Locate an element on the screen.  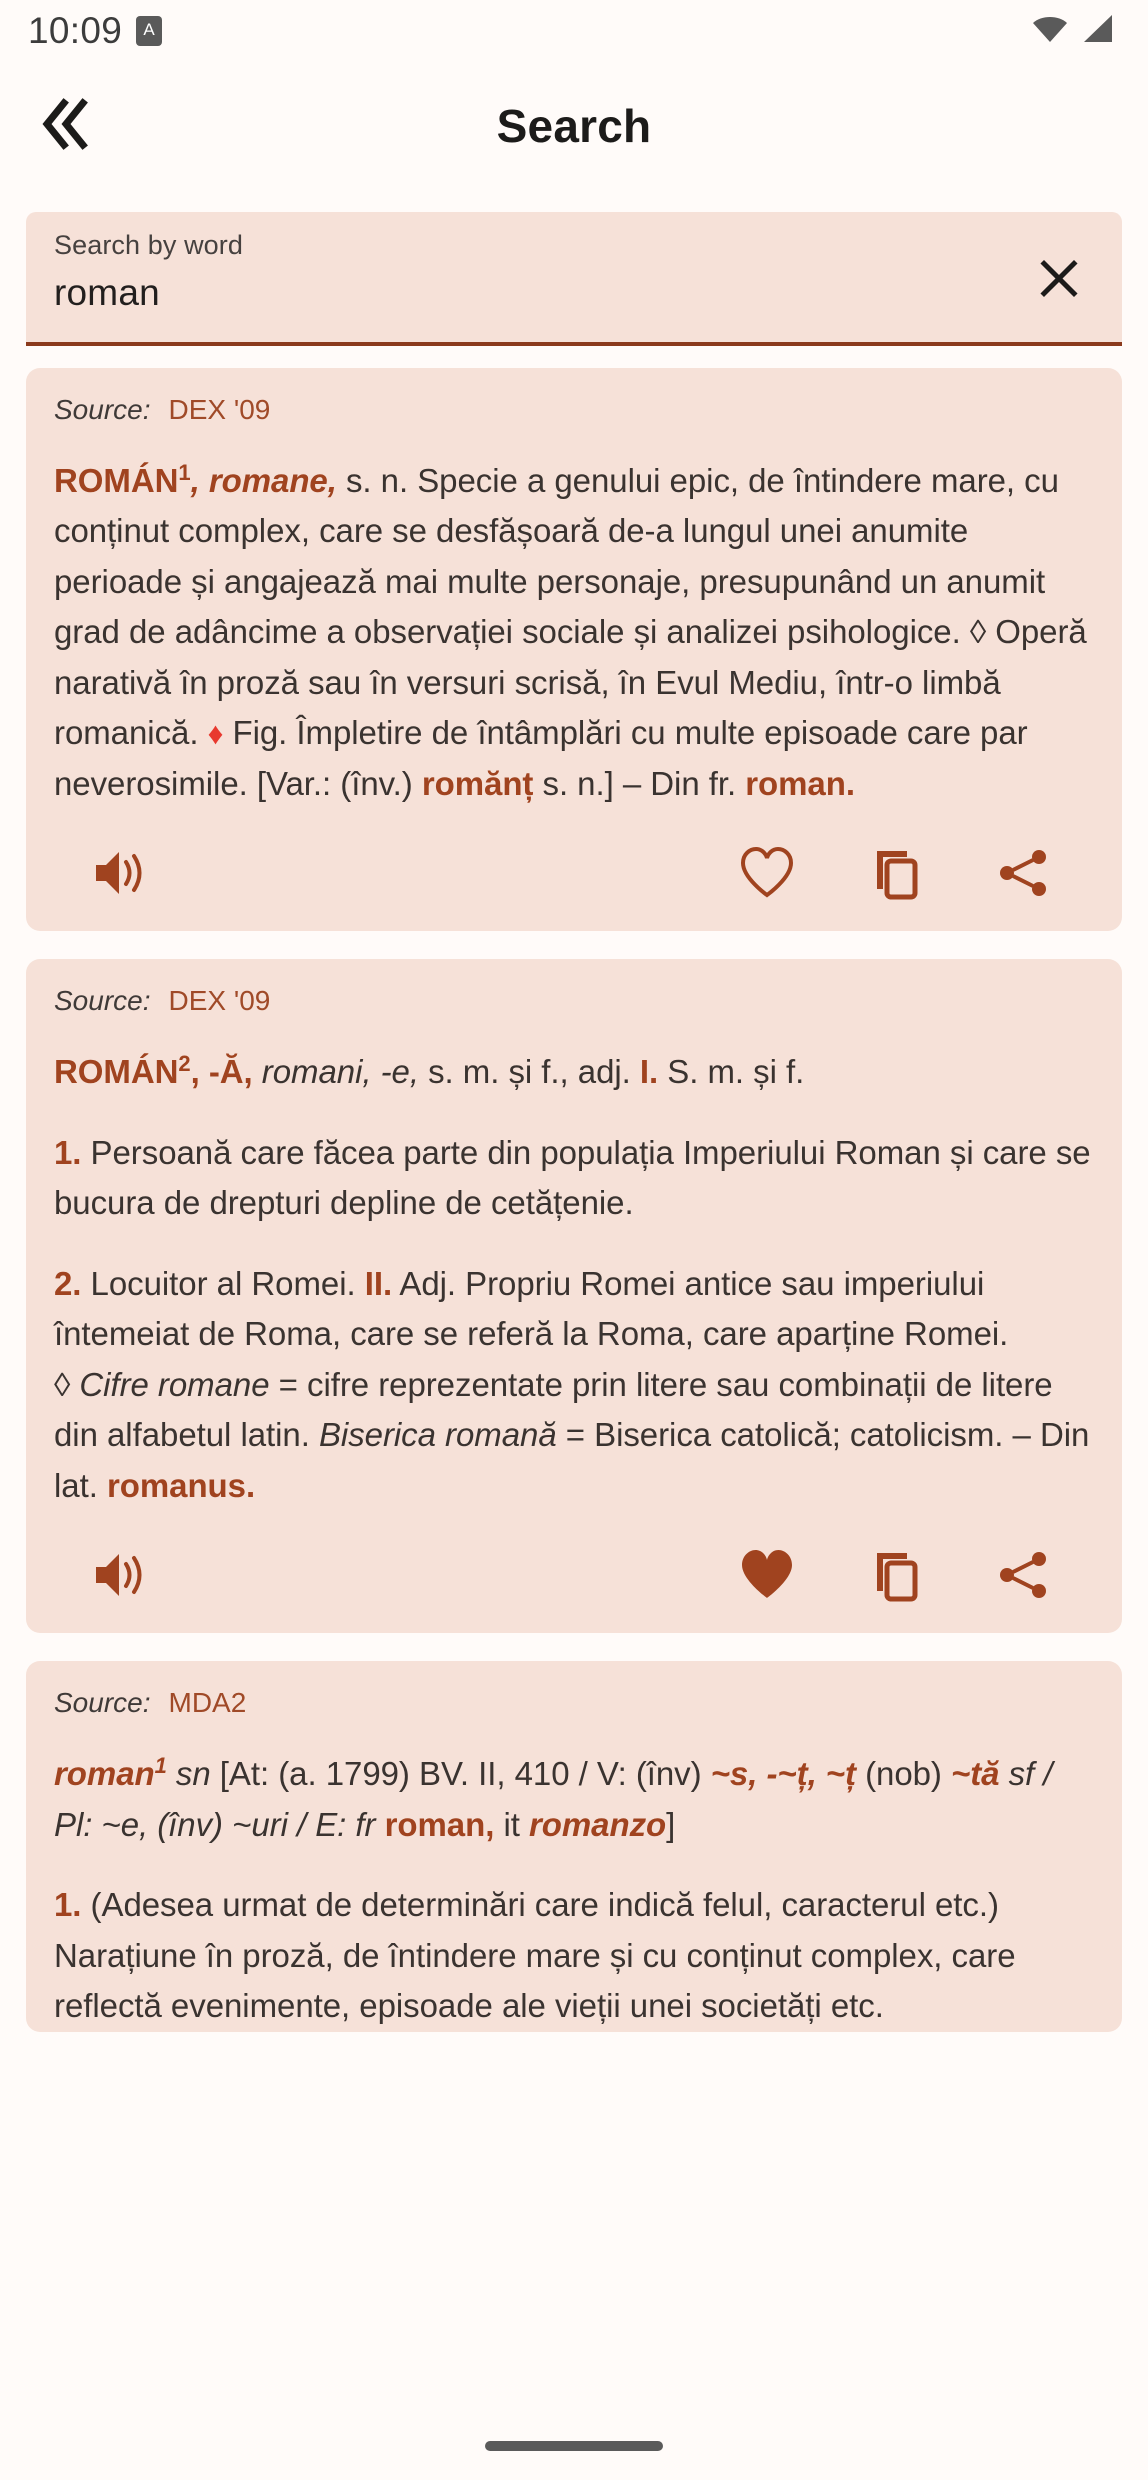
solid-diamond-icon: ♦ is located at coordinates (215, 734).